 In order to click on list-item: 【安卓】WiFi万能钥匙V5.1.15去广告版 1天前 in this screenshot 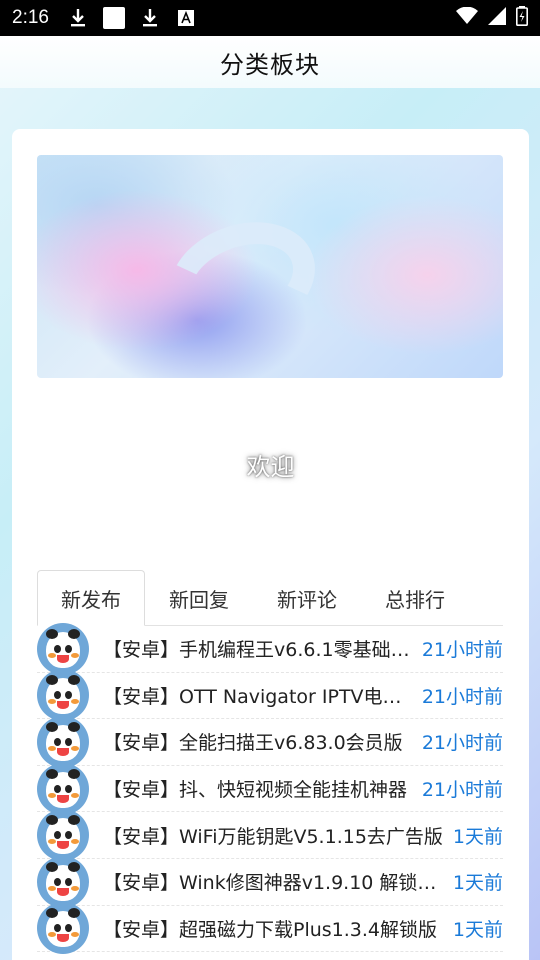, I will do `click(270, 835)`.